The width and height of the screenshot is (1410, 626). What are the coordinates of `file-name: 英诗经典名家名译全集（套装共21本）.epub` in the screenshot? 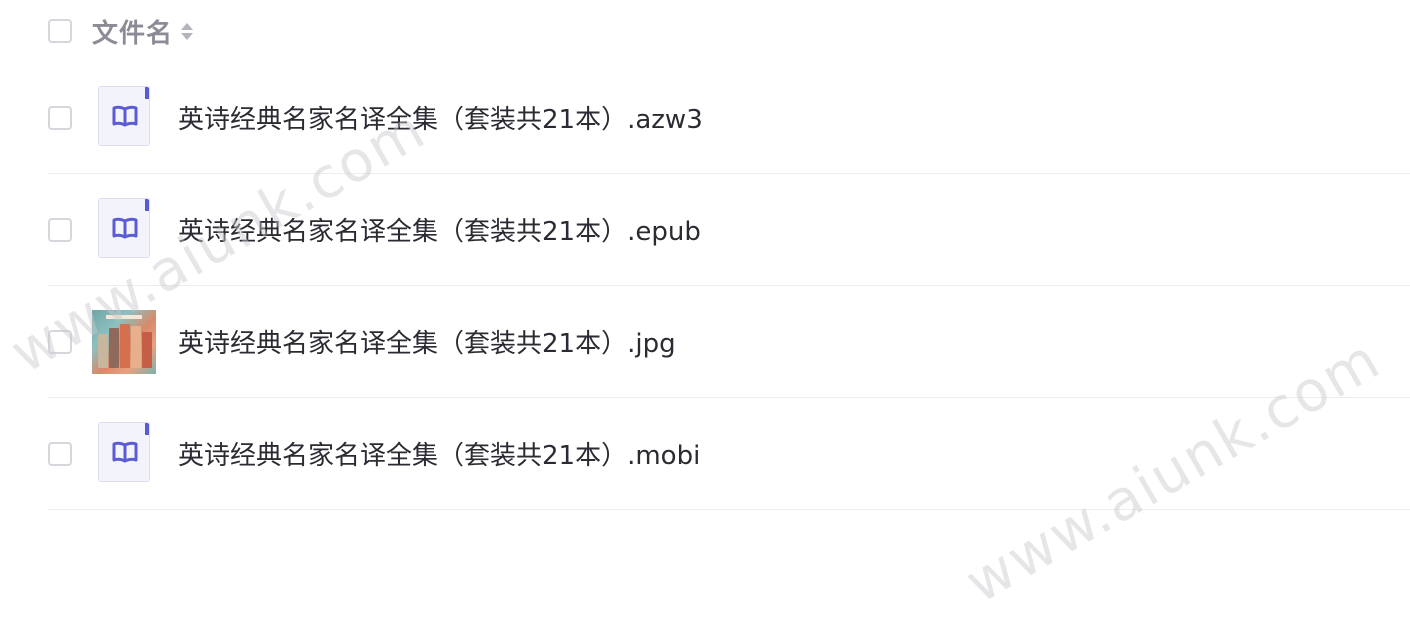 It's located at (439, 229).